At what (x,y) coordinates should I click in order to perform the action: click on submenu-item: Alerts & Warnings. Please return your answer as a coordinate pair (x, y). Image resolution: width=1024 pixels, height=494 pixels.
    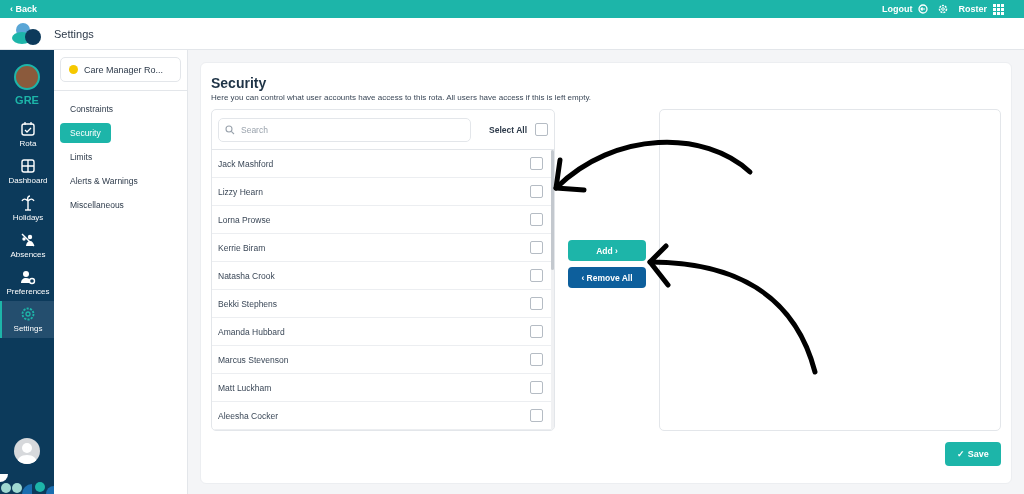
    Looking at the image, I should click on (104, 181).